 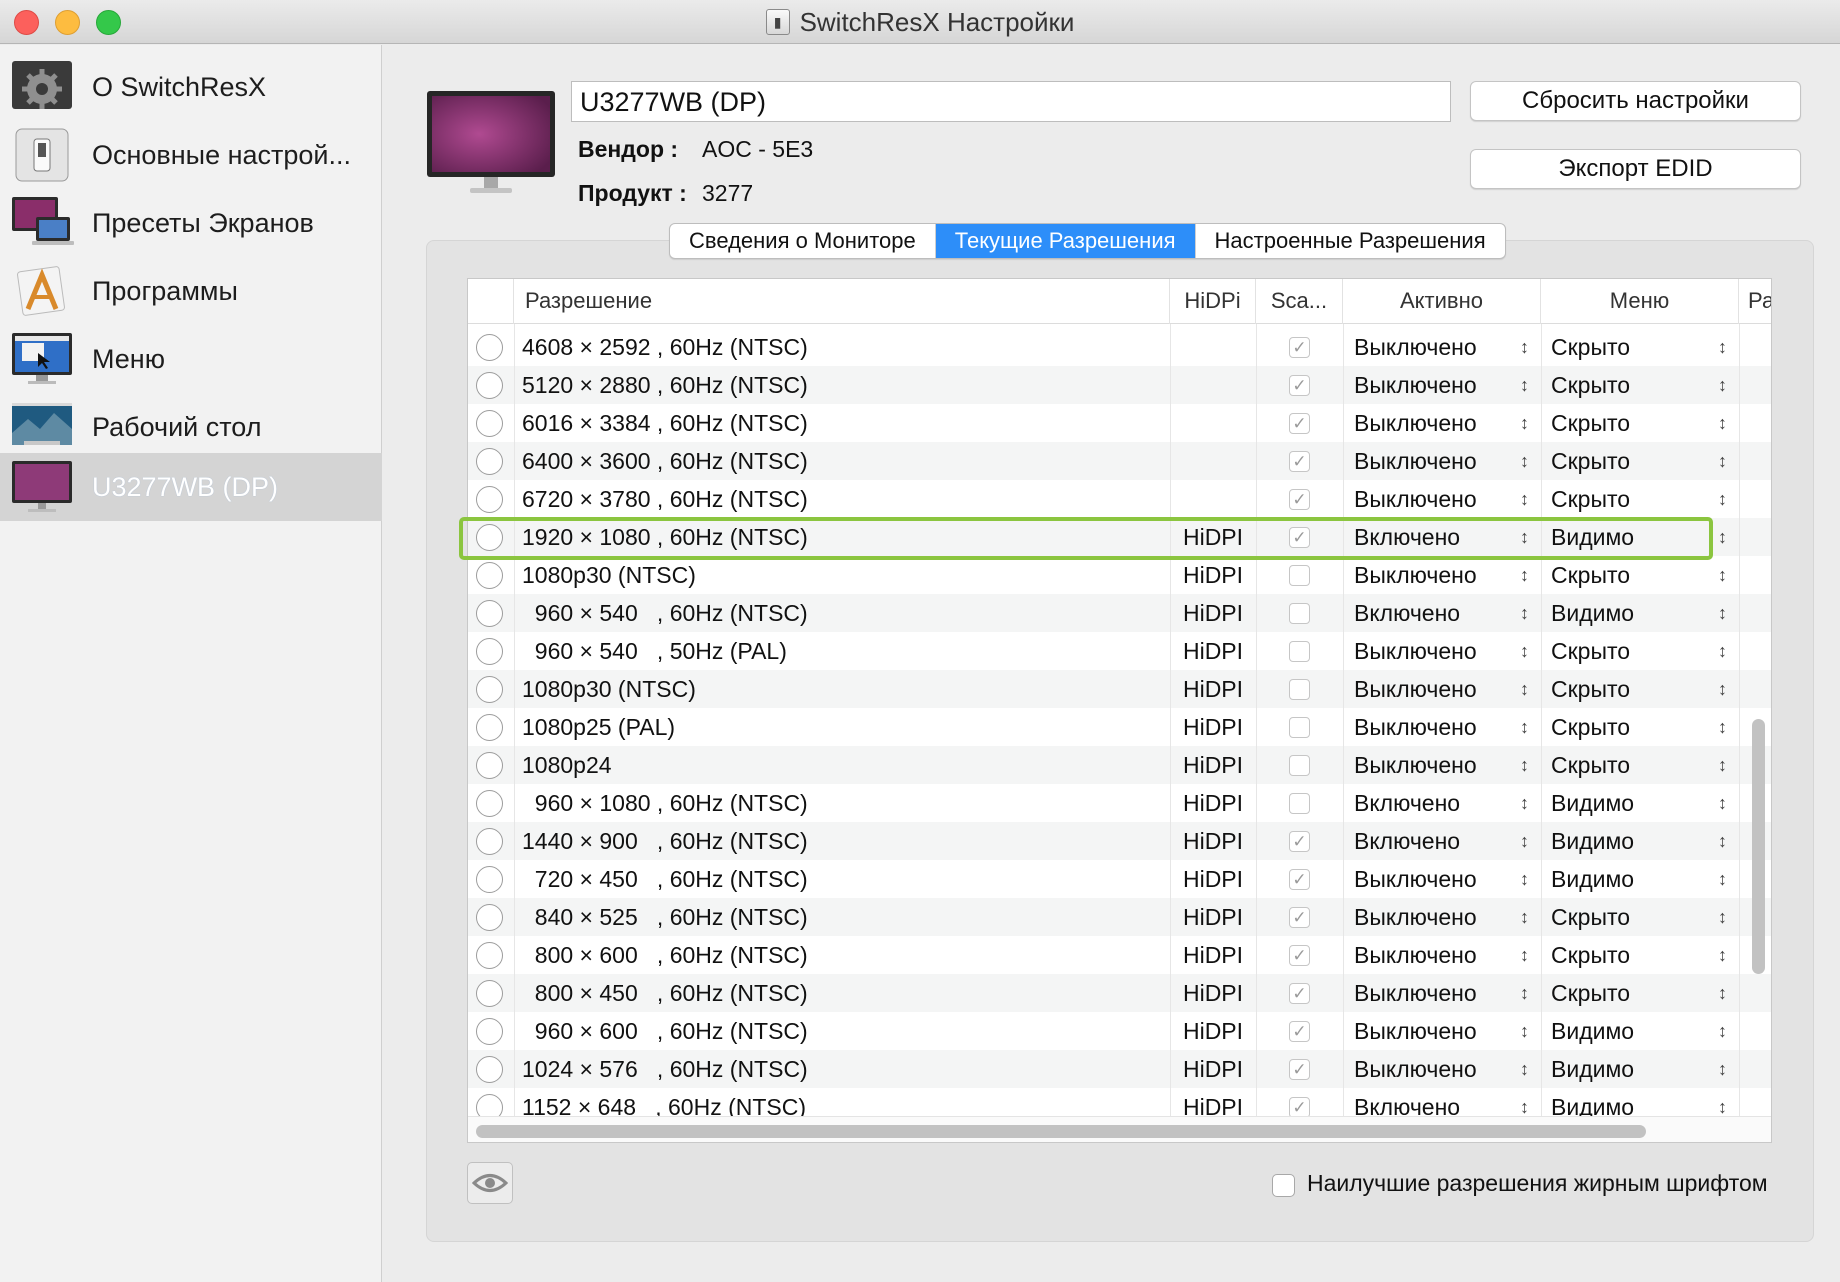 I want to click on vertical-scrollbar, so click(x=1758, y=846).